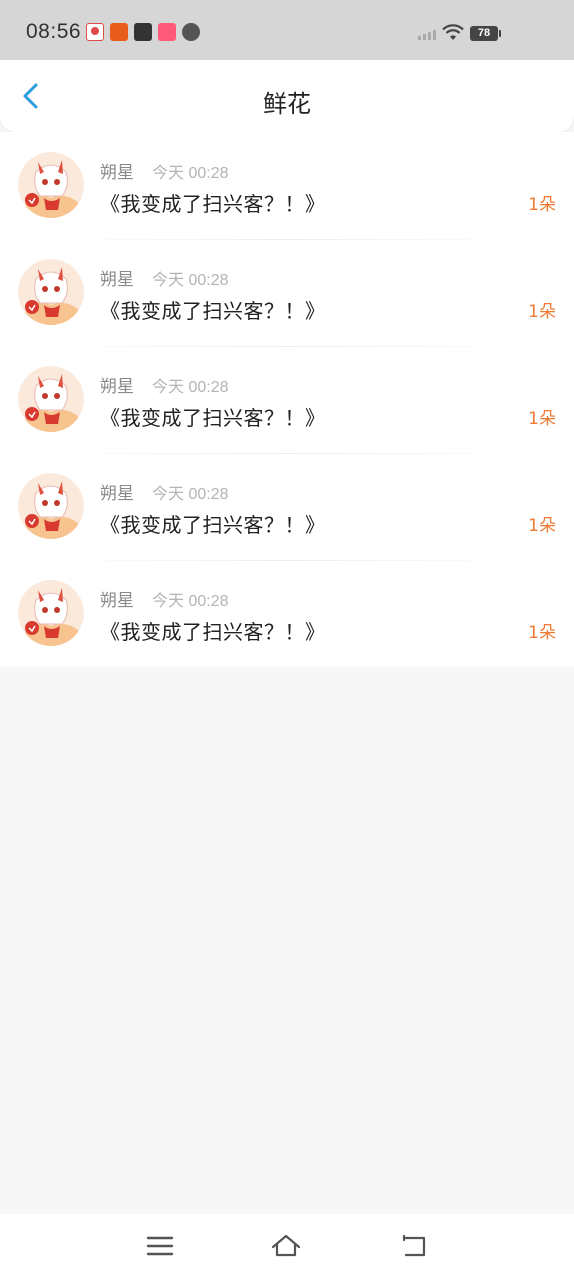 The height and width of the screenshot is (1280, 574). Describe the element at coordinates (453, 32) in the screenshot. I see `wifi-icon` at that location.